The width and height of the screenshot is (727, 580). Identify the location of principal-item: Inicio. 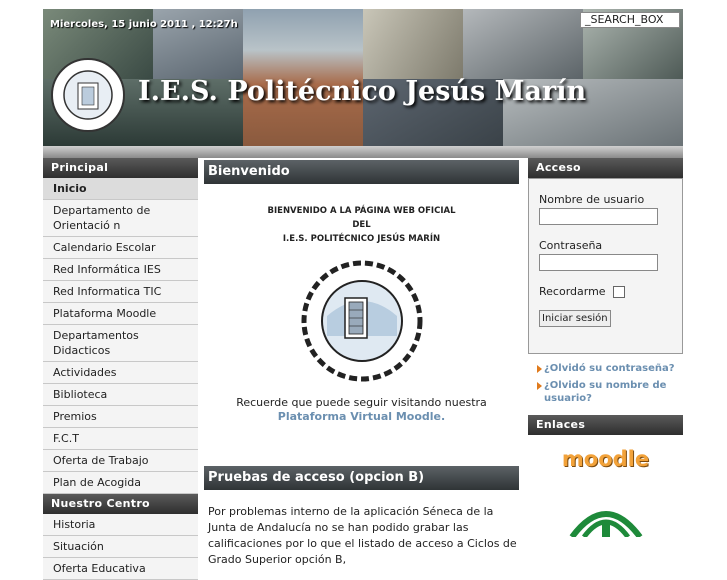
(120, 189).